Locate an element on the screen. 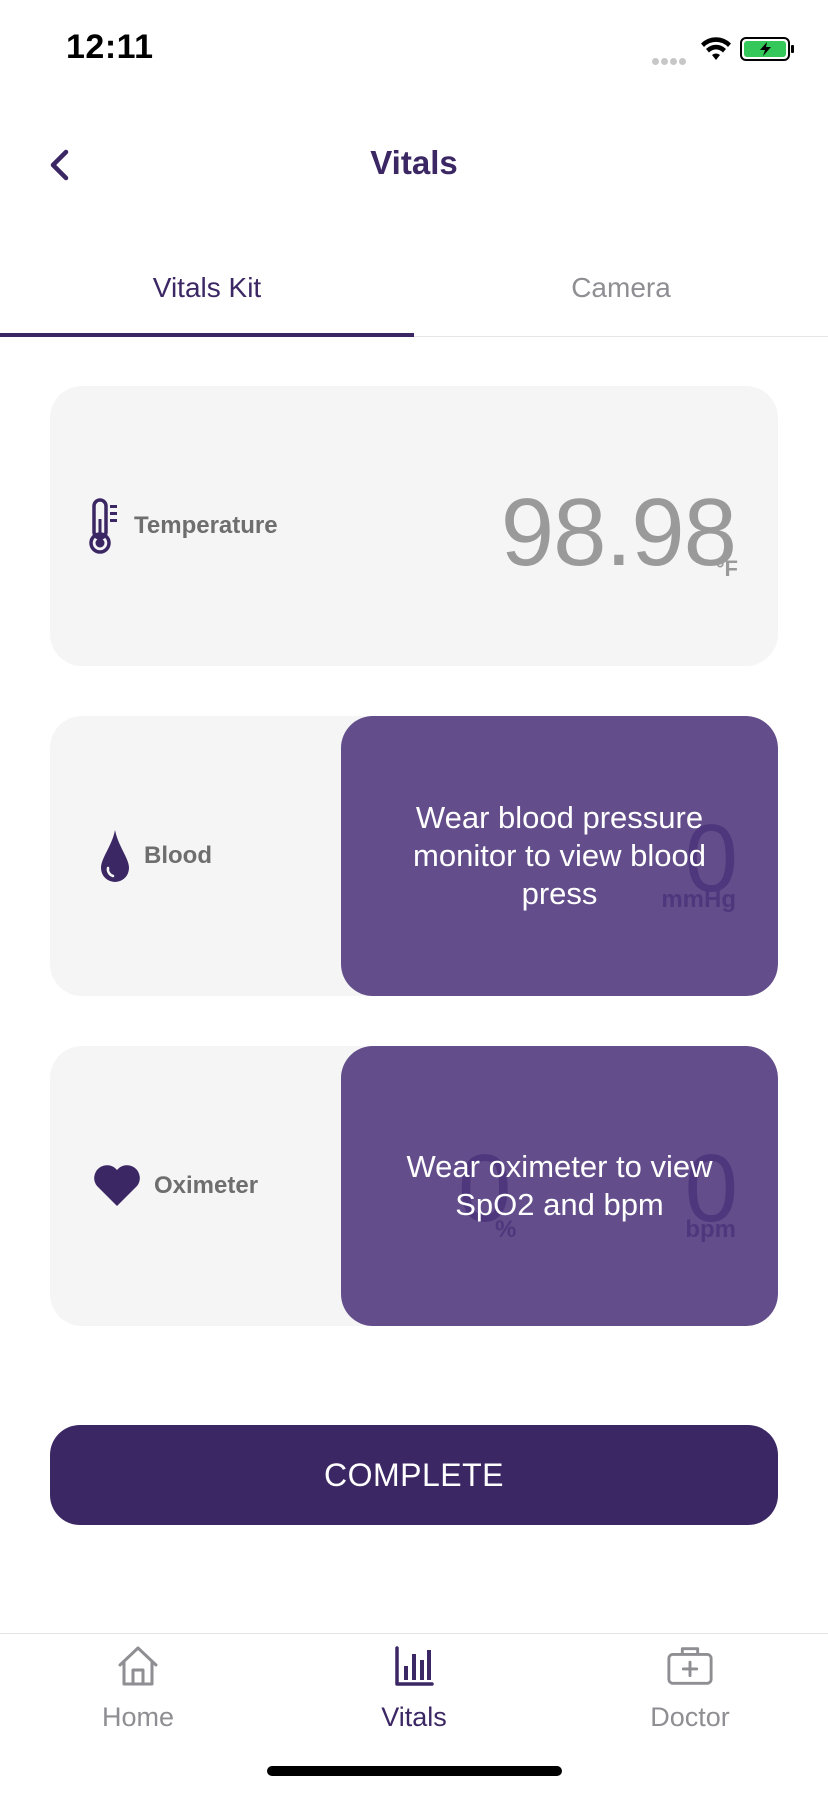 The image size is (828, 1793). blood-label: Blood is located at coordinates (178, 855).